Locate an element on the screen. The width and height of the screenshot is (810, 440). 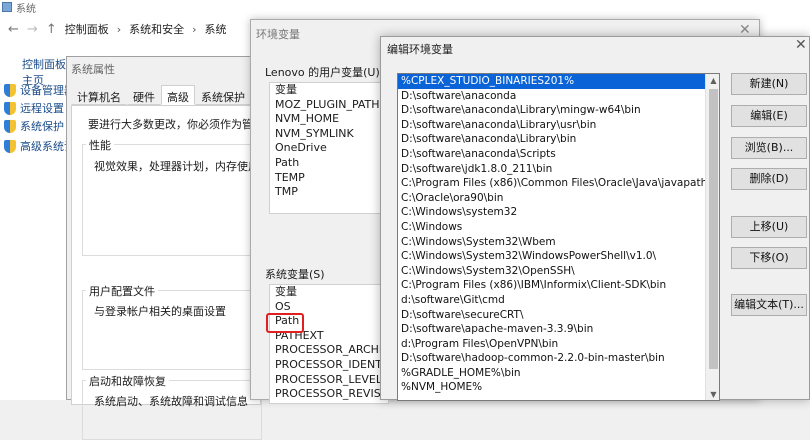
edit-button: 编辑(E) is located at coordinates (769, 116).